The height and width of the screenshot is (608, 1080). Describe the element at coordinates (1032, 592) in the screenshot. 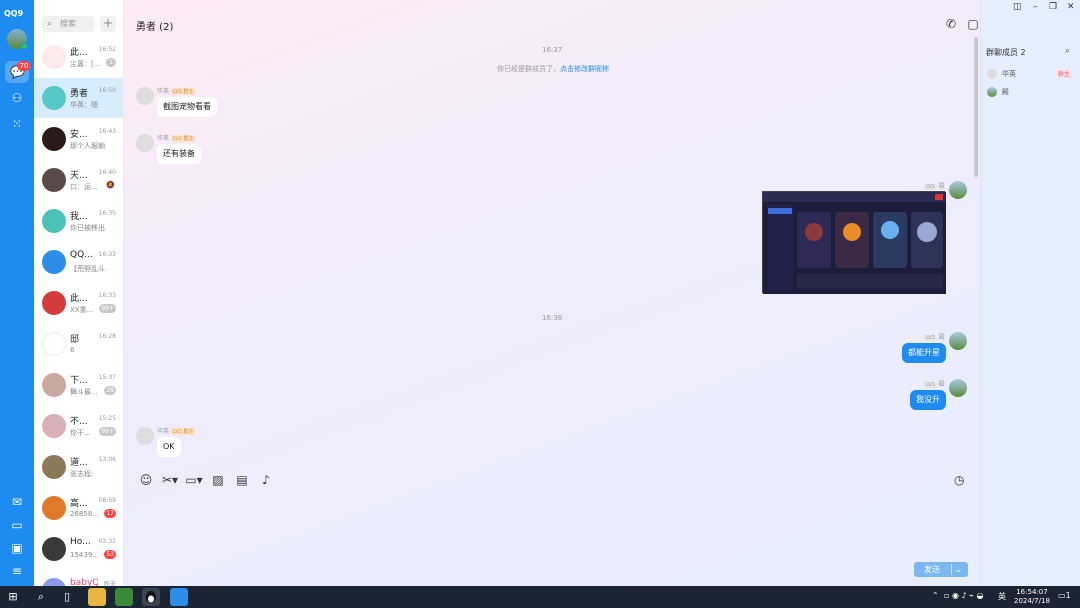

I see `clock-time: 16:54:07` at that location.